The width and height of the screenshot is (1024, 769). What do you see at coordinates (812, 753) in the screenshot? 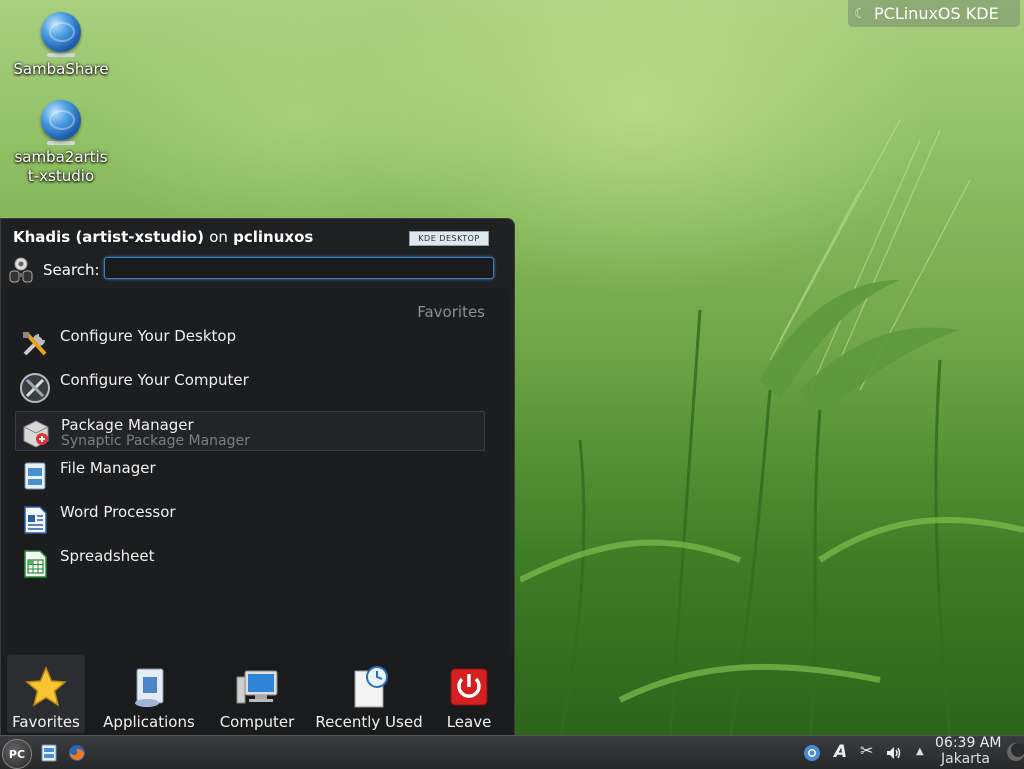
I see `chrome-tray-icon` at bounding box center [812, 753].